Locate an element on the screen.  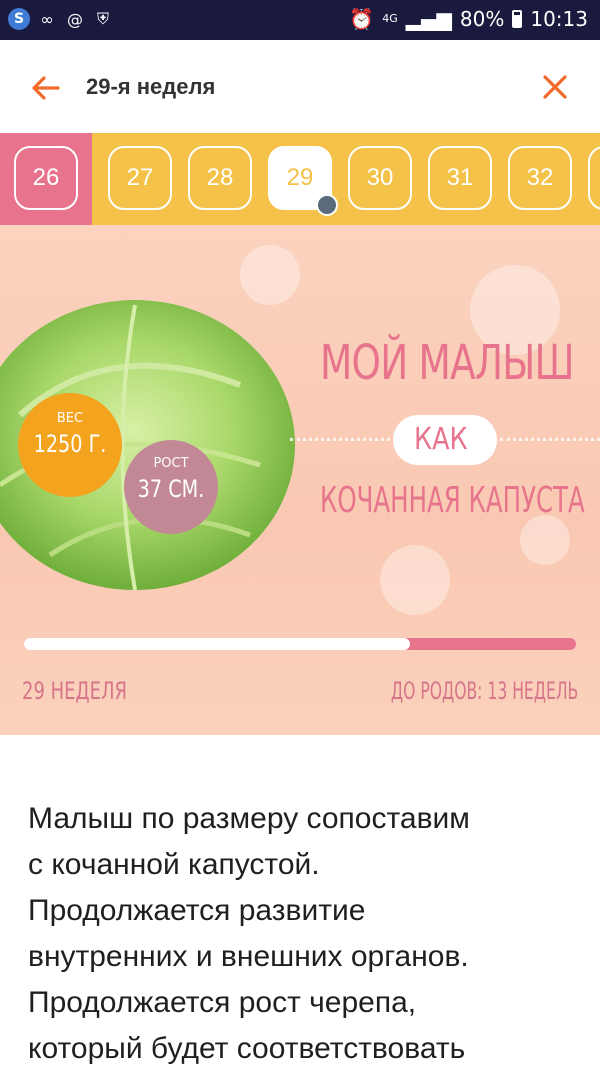
system-icons: ⏰ 4G ▂▄▆ 80% 10:13 is located at coordinates (468, 19).